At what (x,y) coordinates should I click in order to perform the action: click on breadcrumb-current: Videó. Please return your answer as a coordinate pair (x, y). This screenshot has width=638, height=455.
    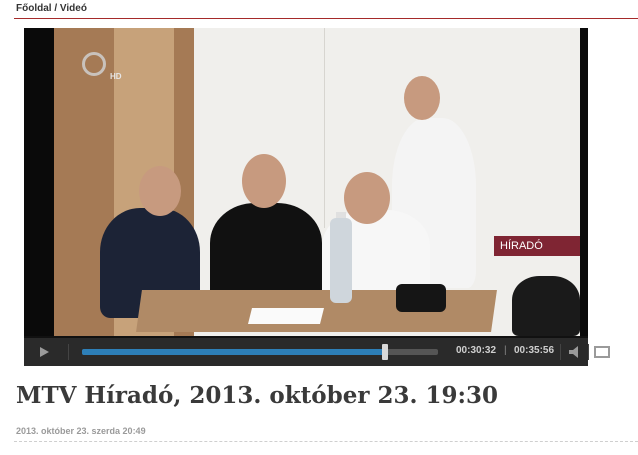
    Looking at the image, I should click on (73, 8).